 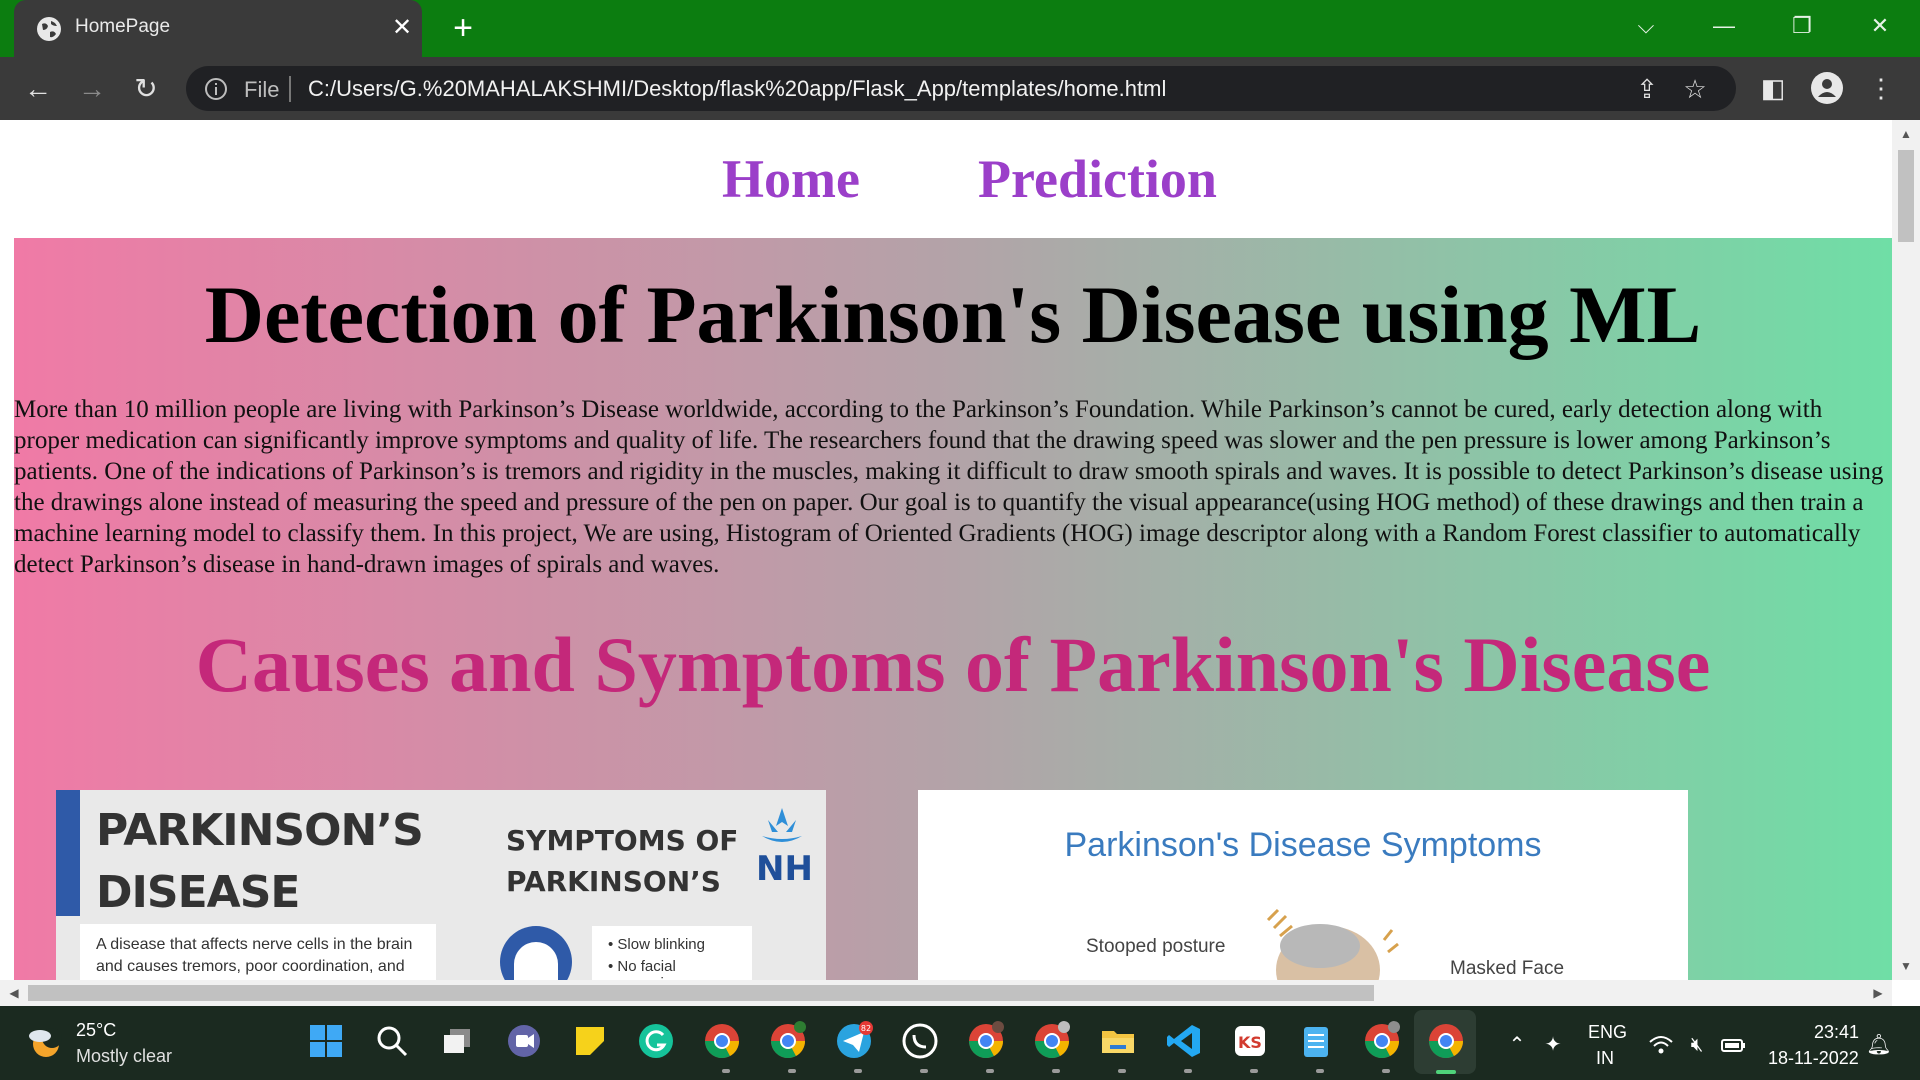 What do you see at coordinates (854, 1041) in the screenshot?
I see `telegram-icon: 82` at bounding box center [854, 1041].